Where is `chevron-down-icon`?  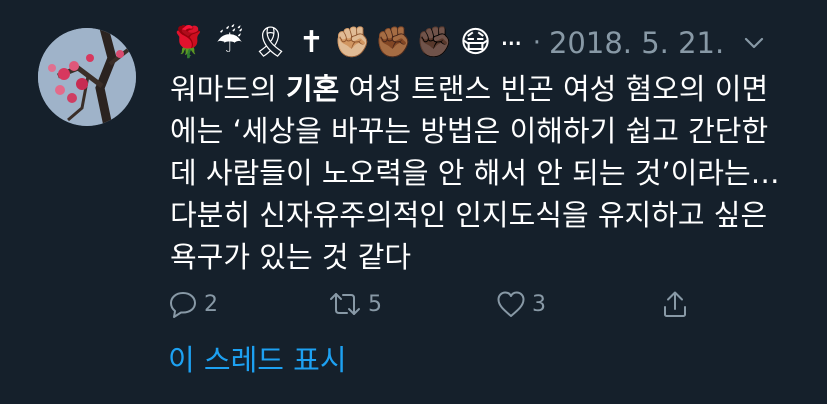 chevron-down-icon is located at coordinates (754, 43).